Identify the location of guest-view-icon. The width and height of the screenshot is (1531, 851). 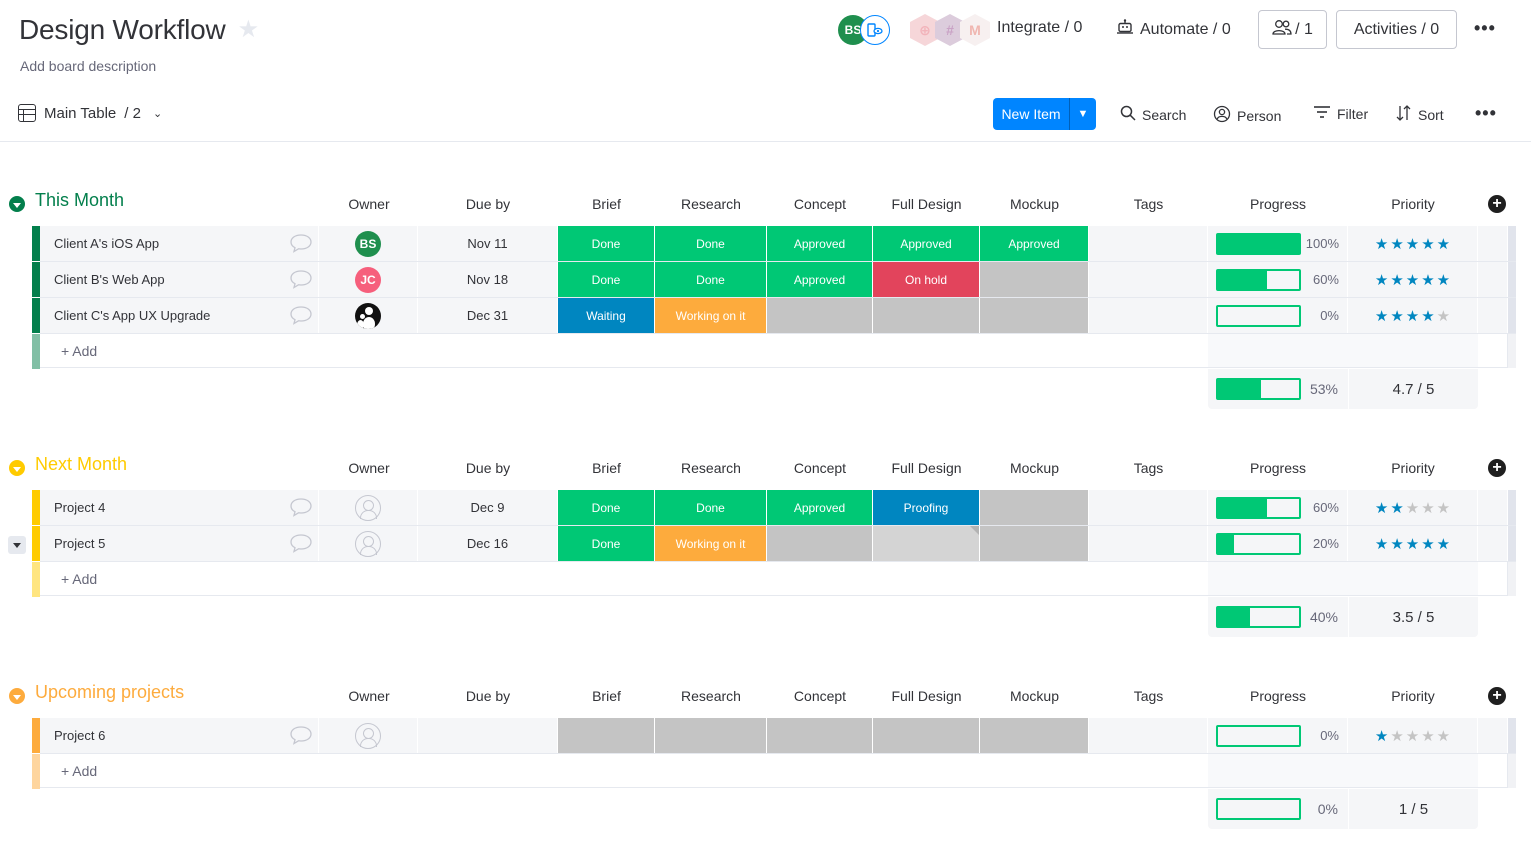
(875, 30).